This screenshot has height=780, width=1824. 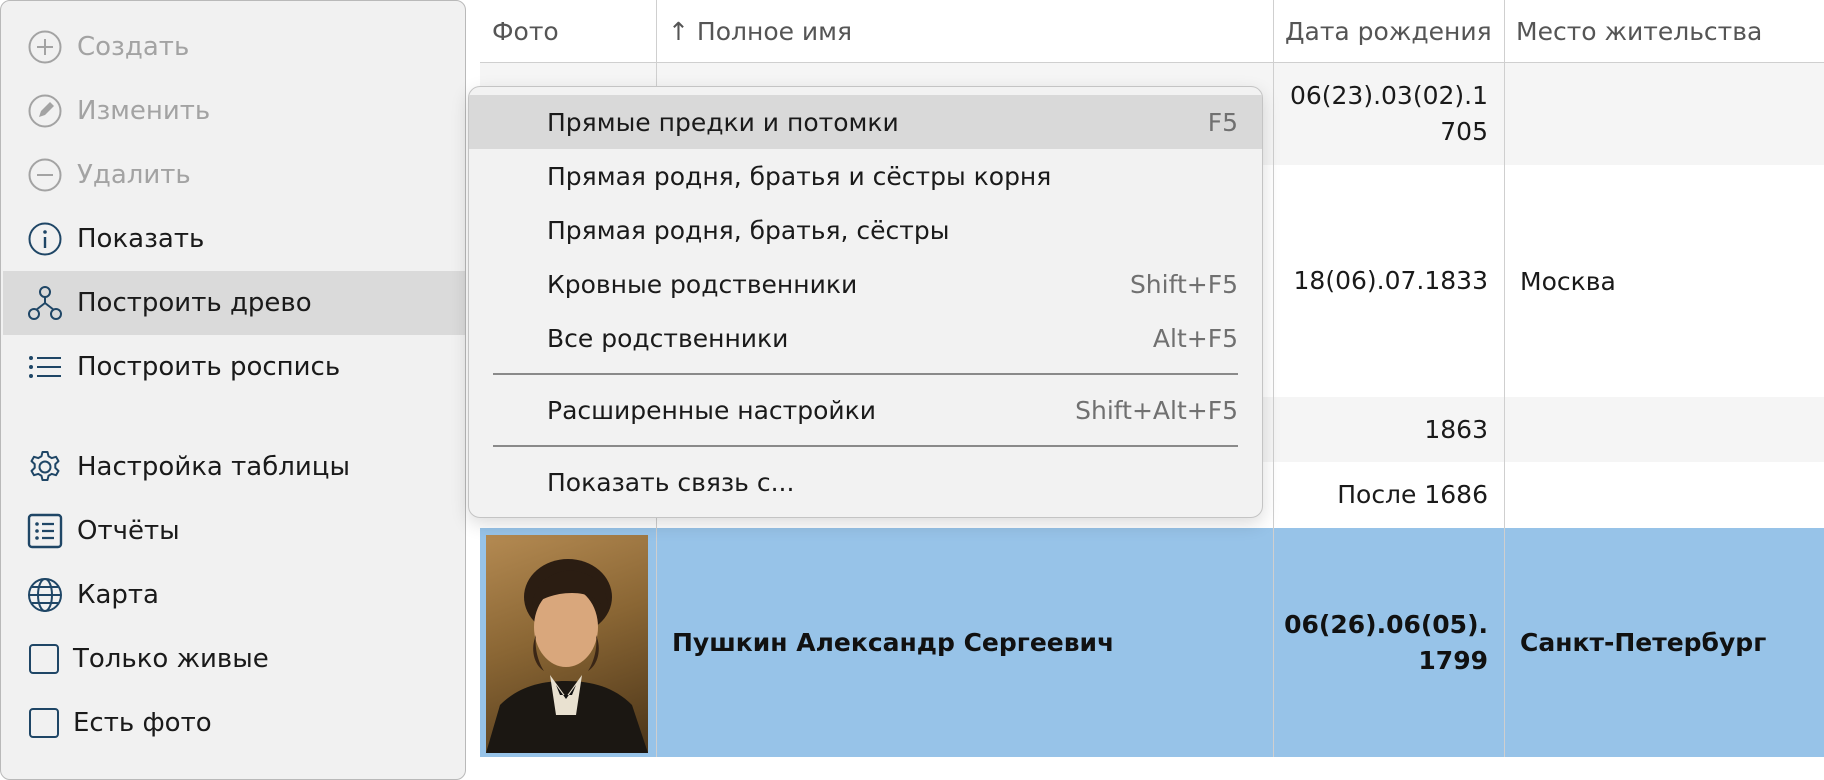 I want to click on build-tree-button: Построить древо, so click(x=234, y=303).